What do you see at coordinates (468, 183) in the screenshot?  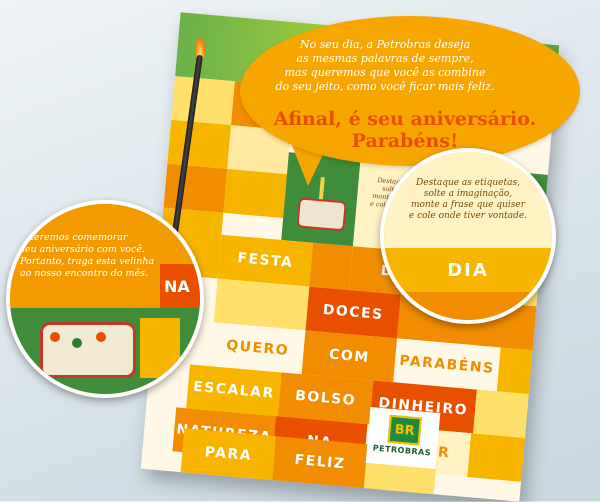 I see `zoom-instruction-line: Destaque as etiquetas,` at bounding box center [468, 183].